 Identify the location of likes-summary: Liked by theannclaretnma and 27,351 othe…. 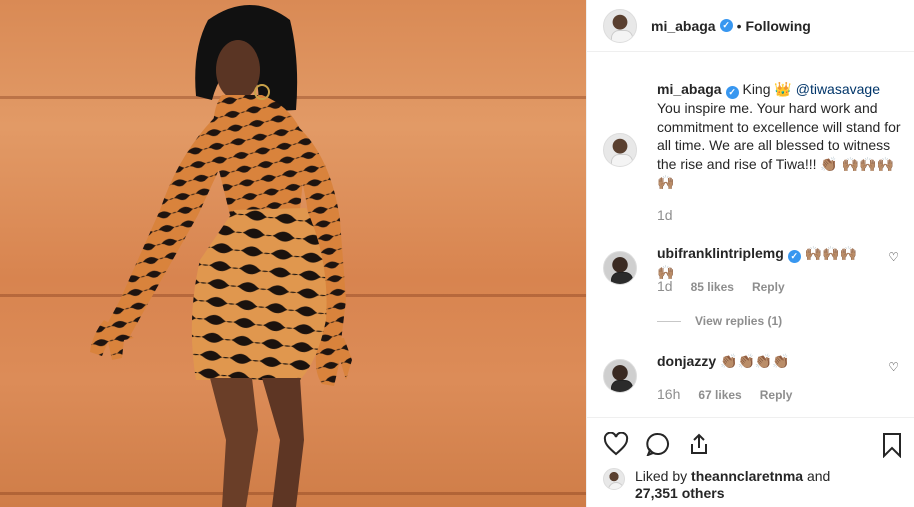
(716, 485).